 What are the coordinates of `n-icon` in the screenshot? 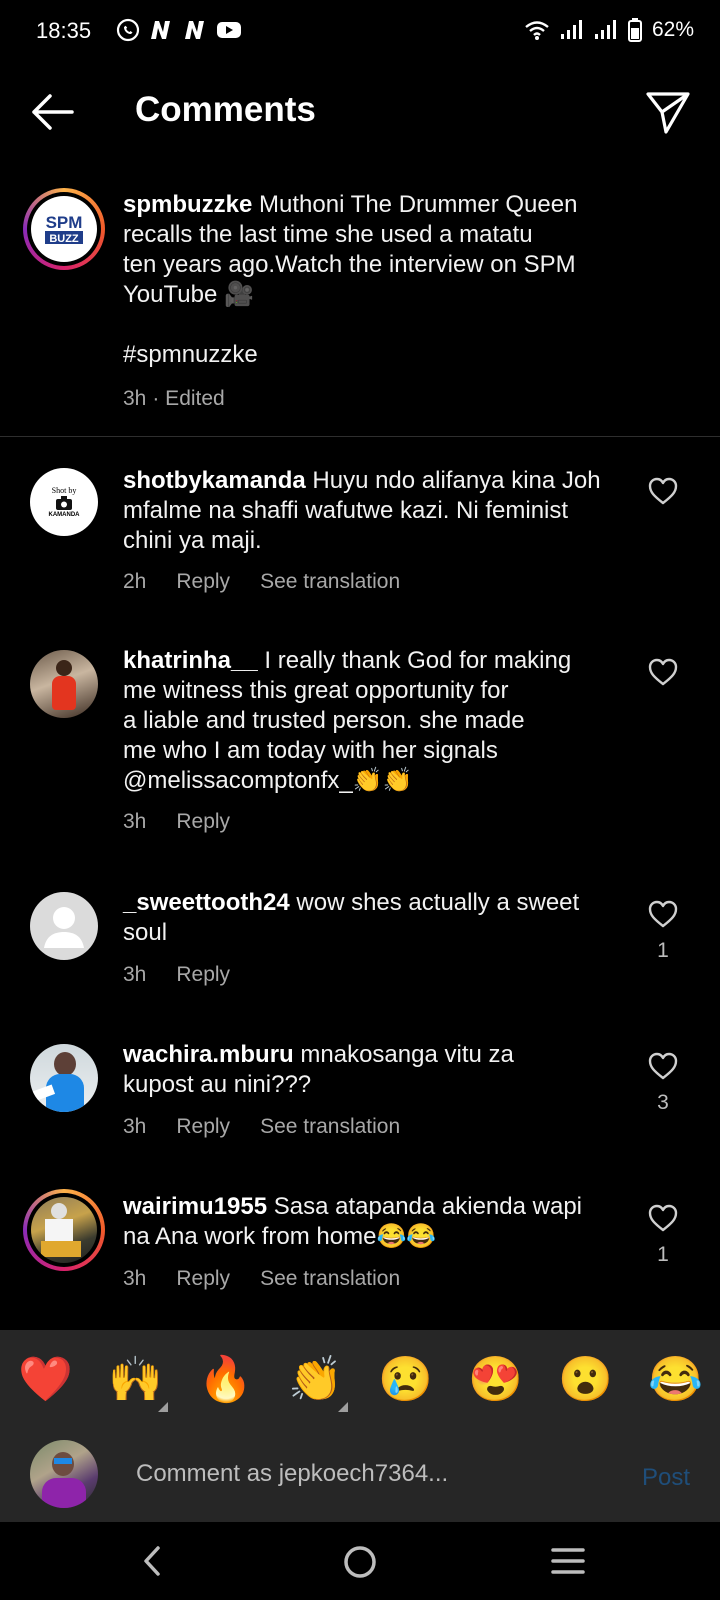 It's located at (194, 30).